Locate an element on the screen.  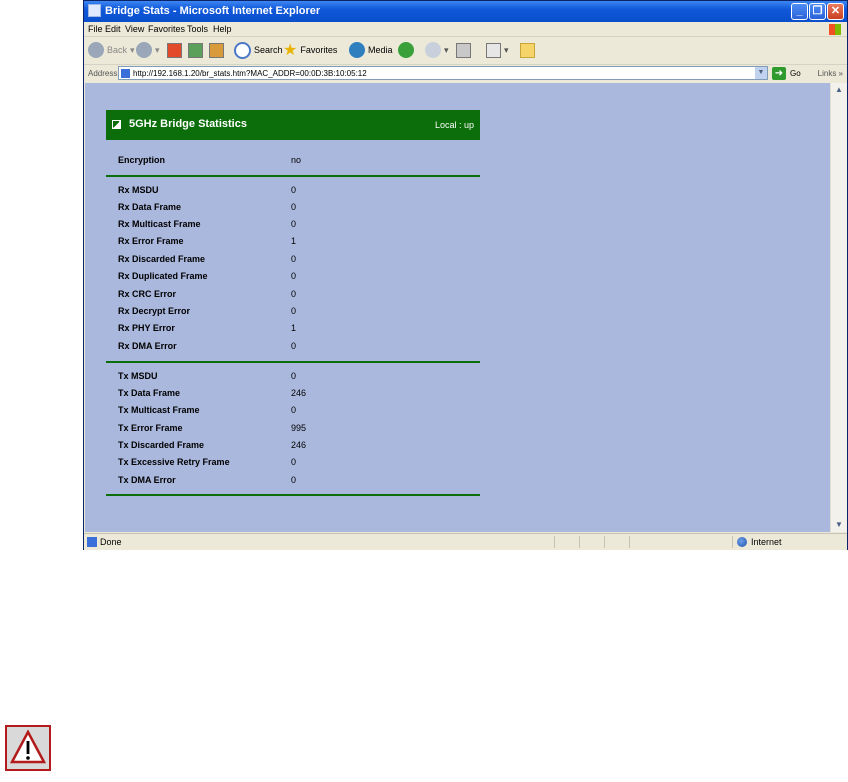
history-icon is located at coordinates (406, 50).